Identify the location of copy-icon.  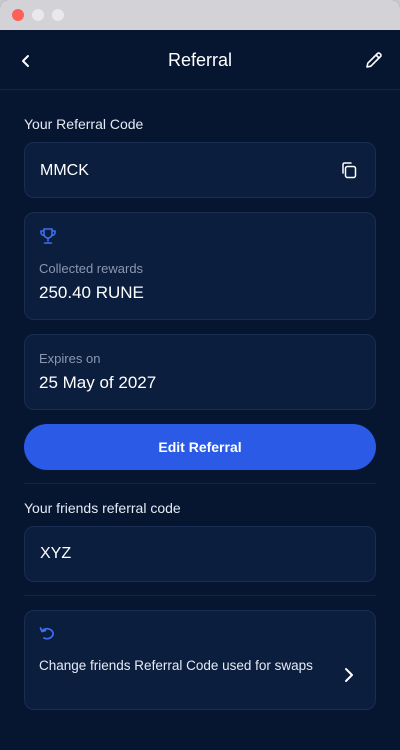
(349, 170).